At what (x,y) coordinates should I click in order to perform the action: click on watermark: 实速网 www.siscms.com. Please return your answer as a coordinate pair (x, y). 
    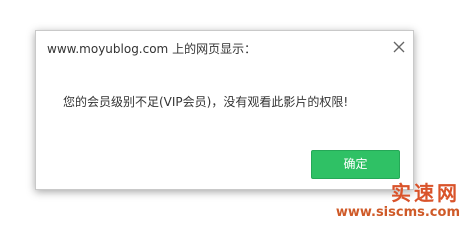
    Looking at the image, I should click on (398, 201).